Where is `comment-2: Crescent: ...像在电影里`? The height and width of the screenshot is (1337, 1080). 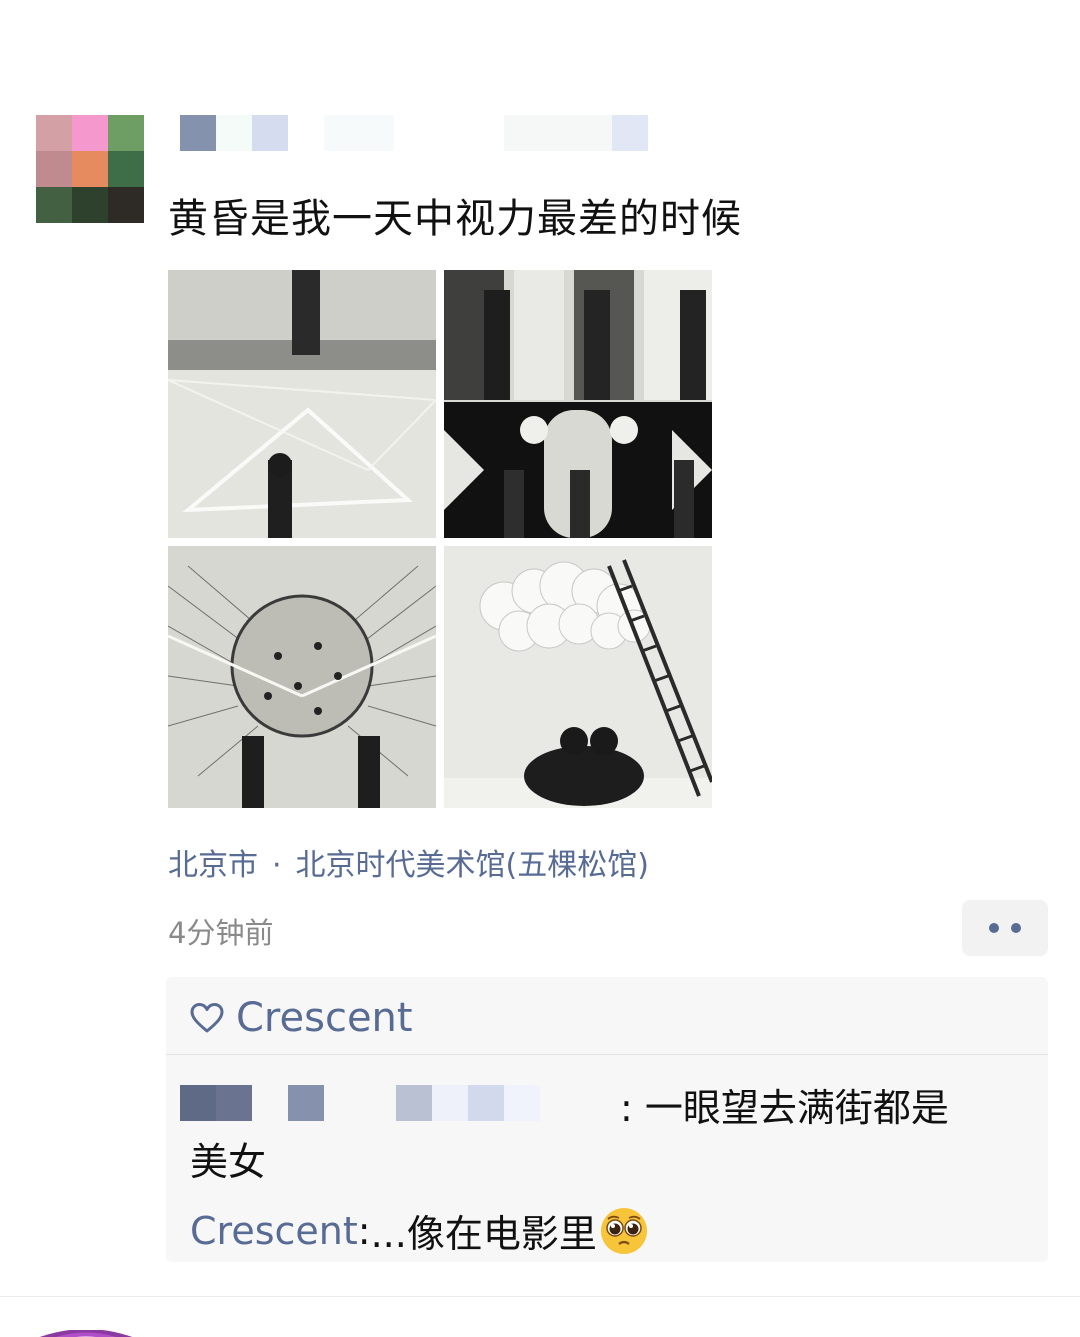 comment-2: Crescent: ...像在电影里 is located at coordinates (419, 1230).